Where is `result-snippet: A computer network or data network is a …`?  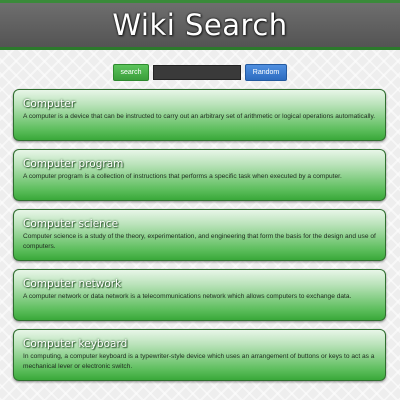
result-snippet: A computer network or data network is a … is located at coordinates (187, 296).